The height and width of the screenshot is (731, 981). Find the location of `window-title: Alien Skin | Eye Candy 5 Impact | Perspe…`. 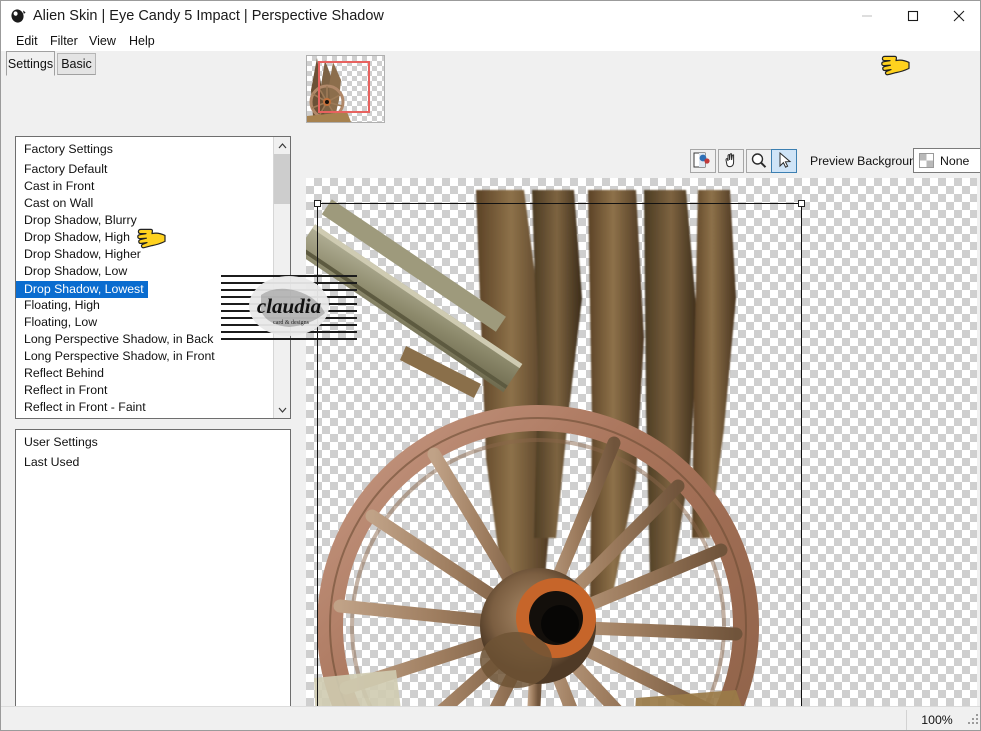

window-title: Alien Skin | Eye Candy 5 Impact | Perspe… is located at coordinates (208, 16).